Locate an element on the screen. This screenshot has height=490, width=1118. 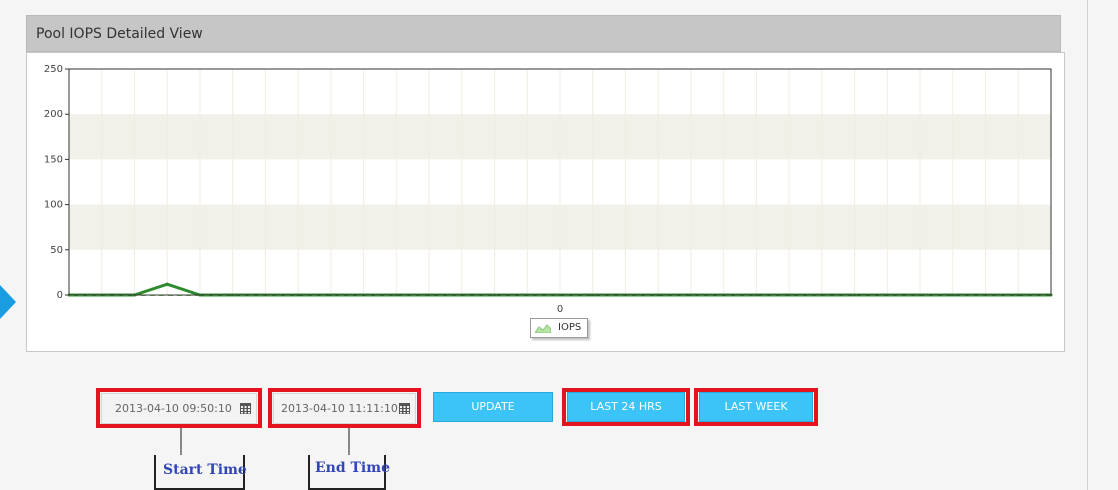
panel-title: Pool IOPS Detailed View is located at coordinates (119, 34).